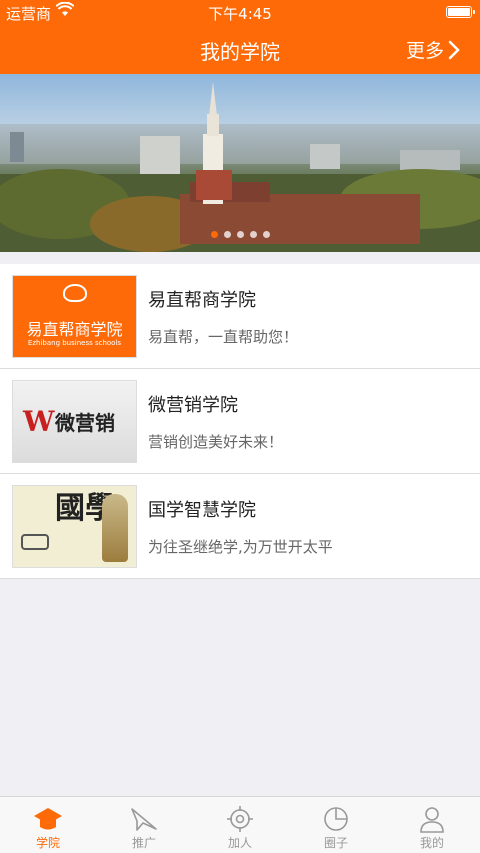 This screenshot has height=853, width=480. I want to click on school-name: 易直帮商学院, so click(202, 300).